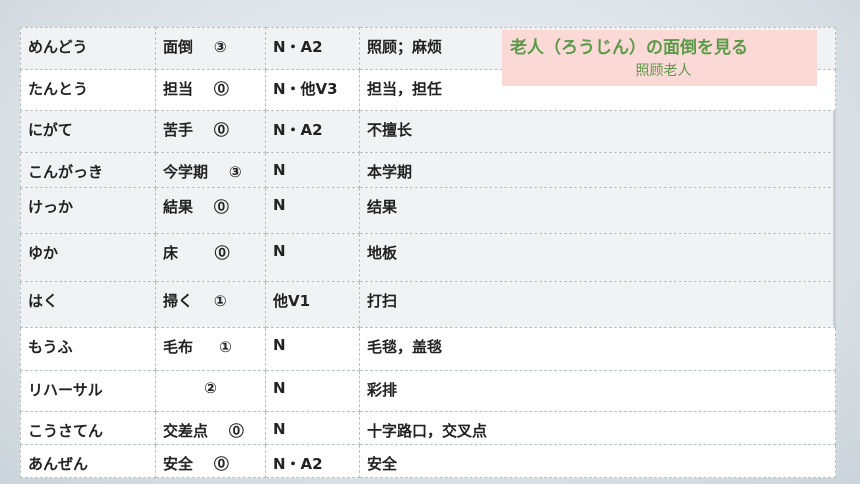 Image resolution: width=860 pixels, height=484 pixels. Describe the element at coordinates (88, 461) in the screenshot. I see `kana-cell: あんぜん` at that location.